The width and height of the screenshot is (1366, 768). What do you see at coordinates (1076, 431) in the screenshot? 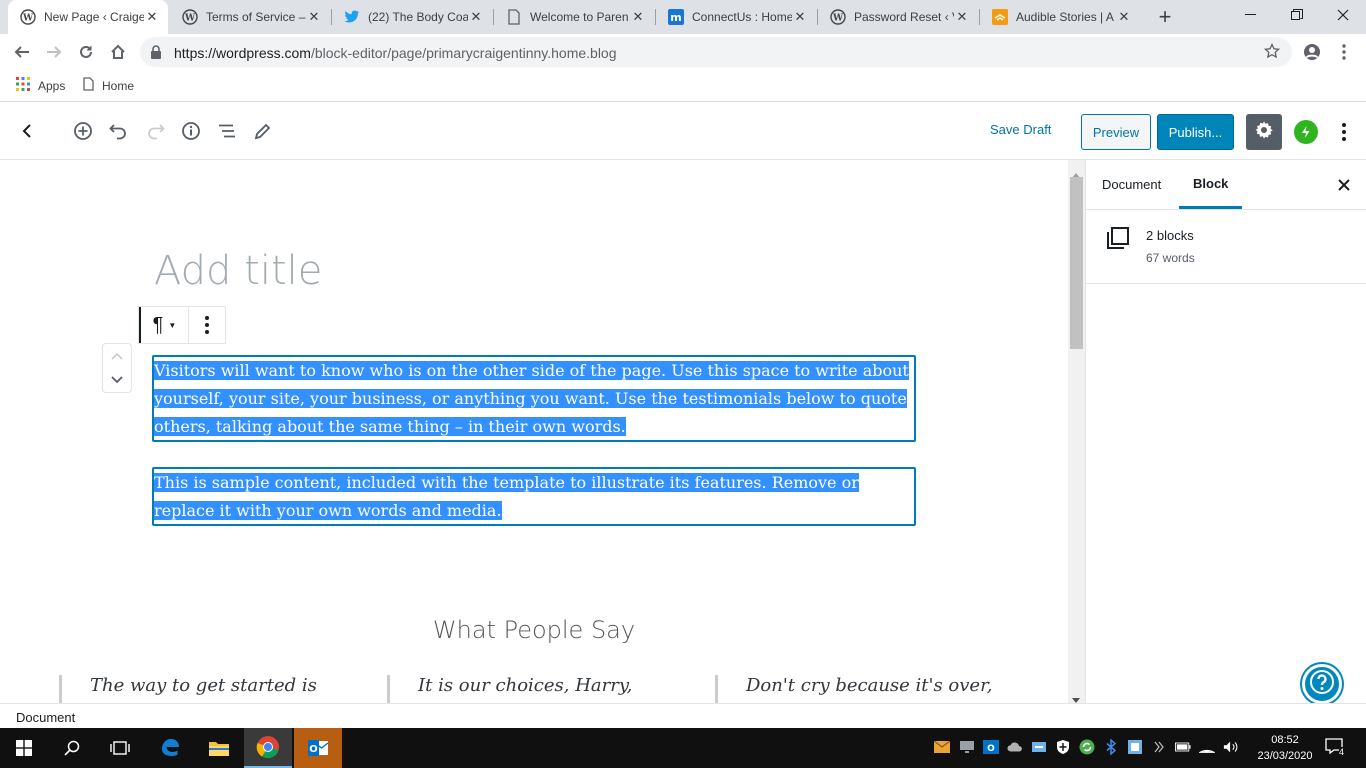
I see `editor-scrollbar` at bounding box center [1076, 431].